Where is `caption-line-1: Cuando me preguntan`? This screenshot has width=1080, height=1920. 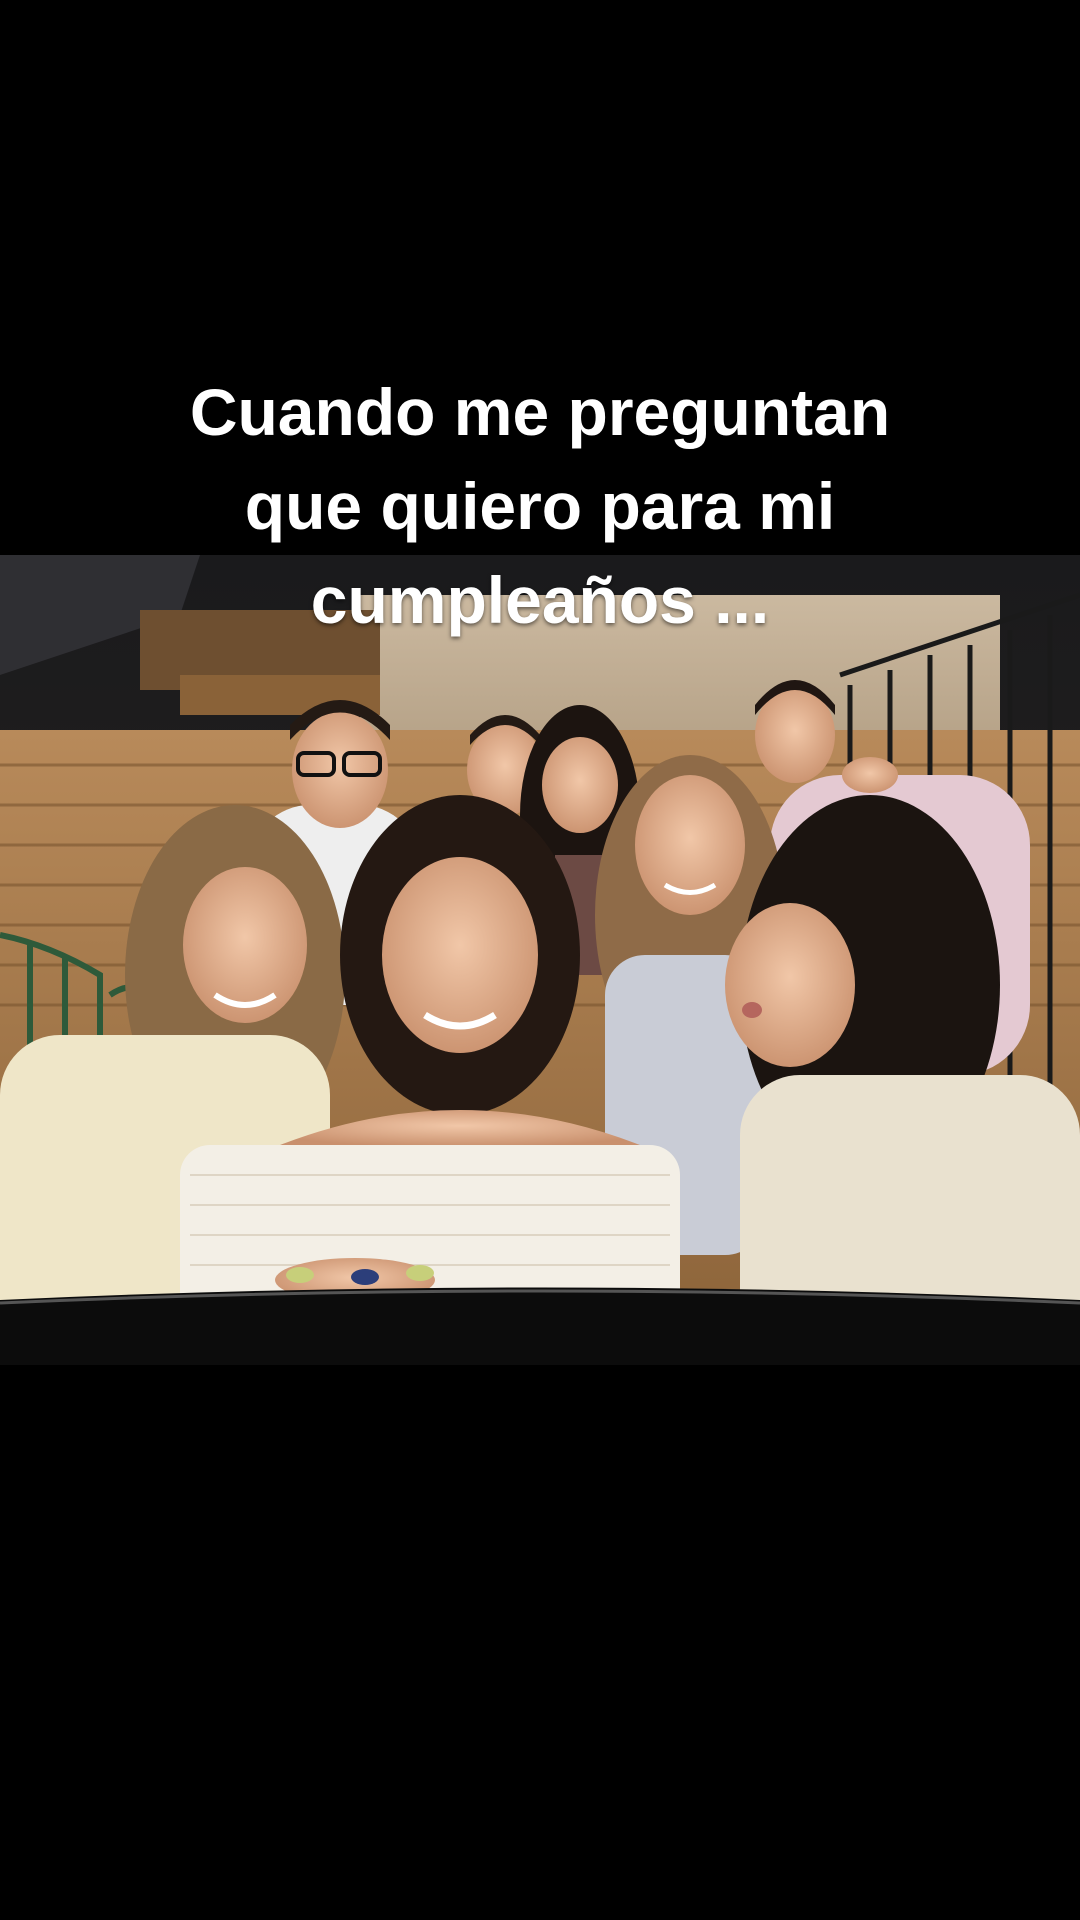 caption-line-1: Cuando me preguntan is located at coordinates (540, 412).